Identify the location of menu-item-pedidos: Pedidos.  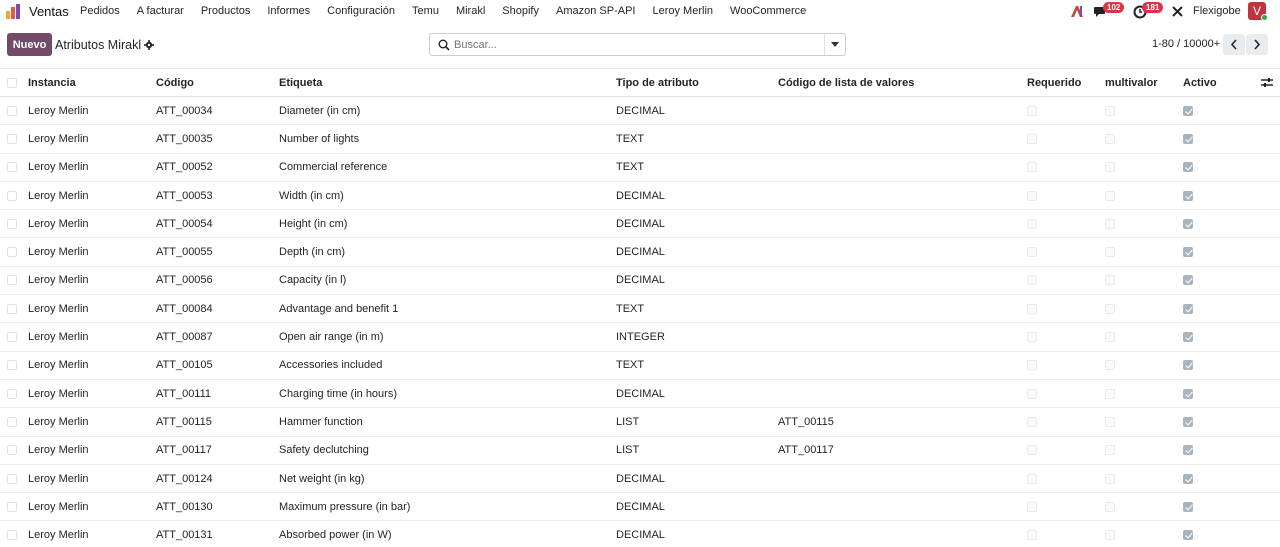
(100, 11).